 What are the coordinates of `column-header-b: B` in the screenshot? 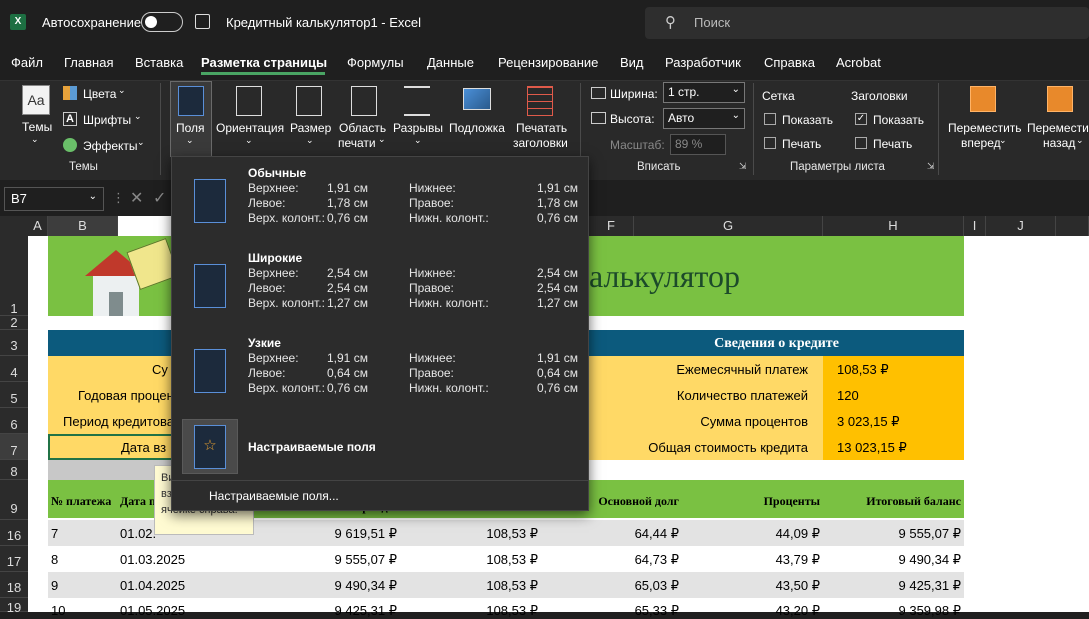 It's located at (83, 226).